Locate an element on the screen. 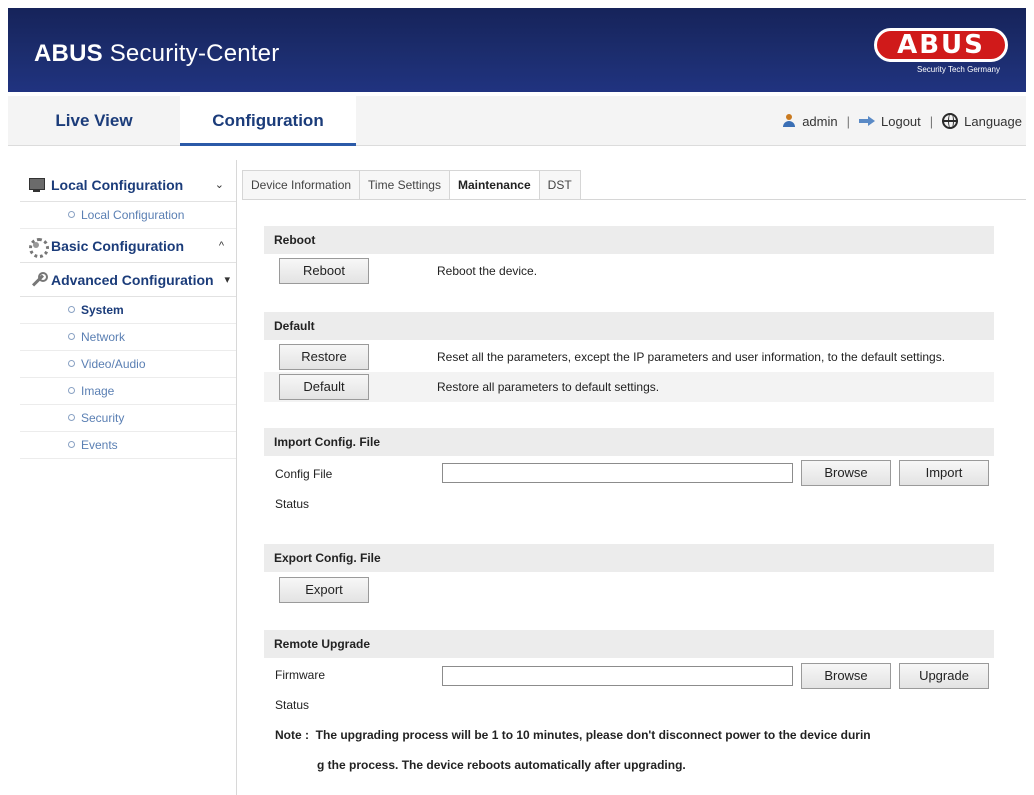 The image size is (1034, 795). chevron-down-icon: ⌄ is located at coordinates (219, 184).